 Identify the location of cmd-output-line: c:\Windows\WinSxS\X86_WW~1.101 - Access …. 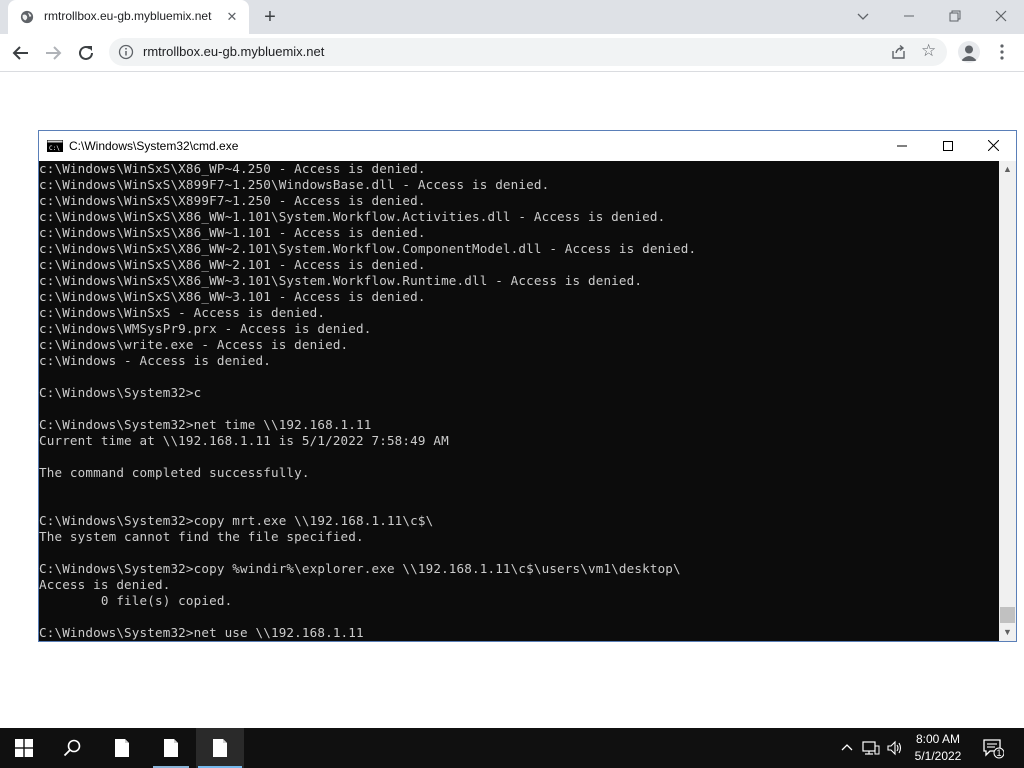
(232, 232).